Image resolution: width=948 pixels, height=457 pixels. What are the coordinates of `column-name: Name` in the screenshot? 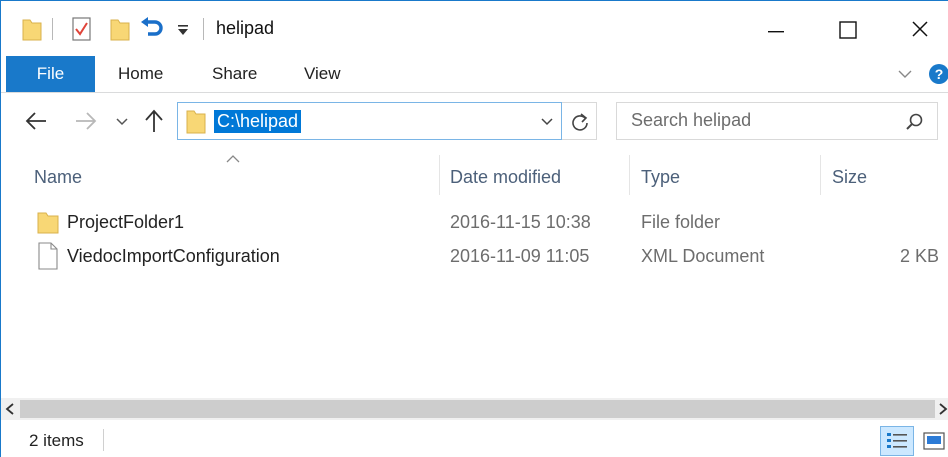 It's located at (58, 177).